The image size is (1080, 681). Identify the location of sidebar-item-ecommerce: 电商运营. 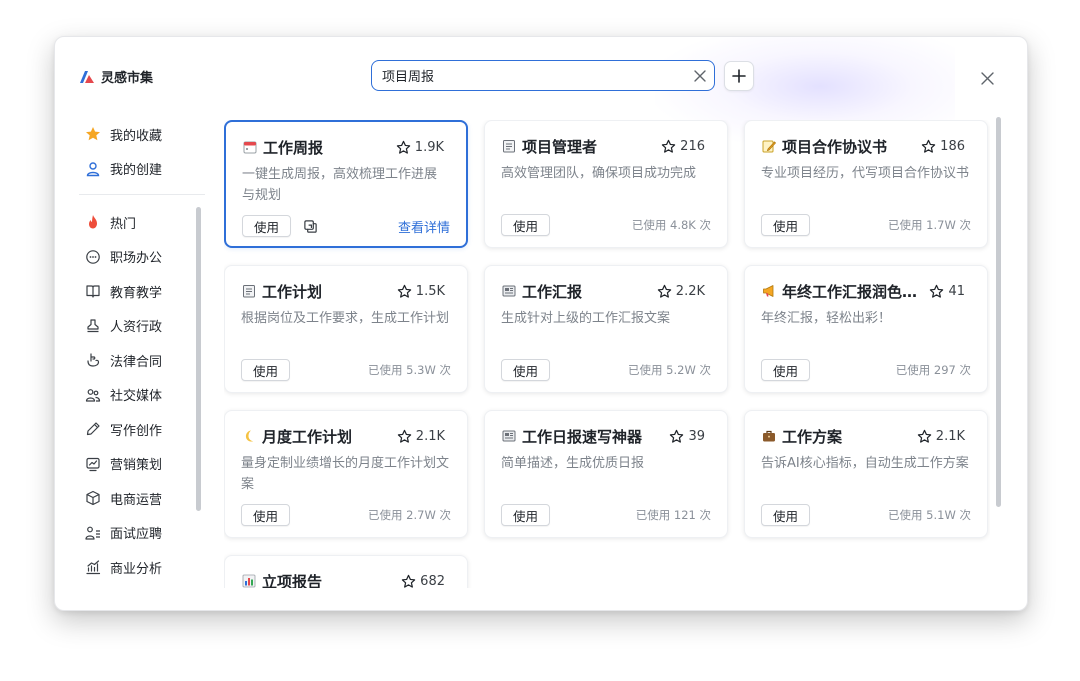
(142, 498).